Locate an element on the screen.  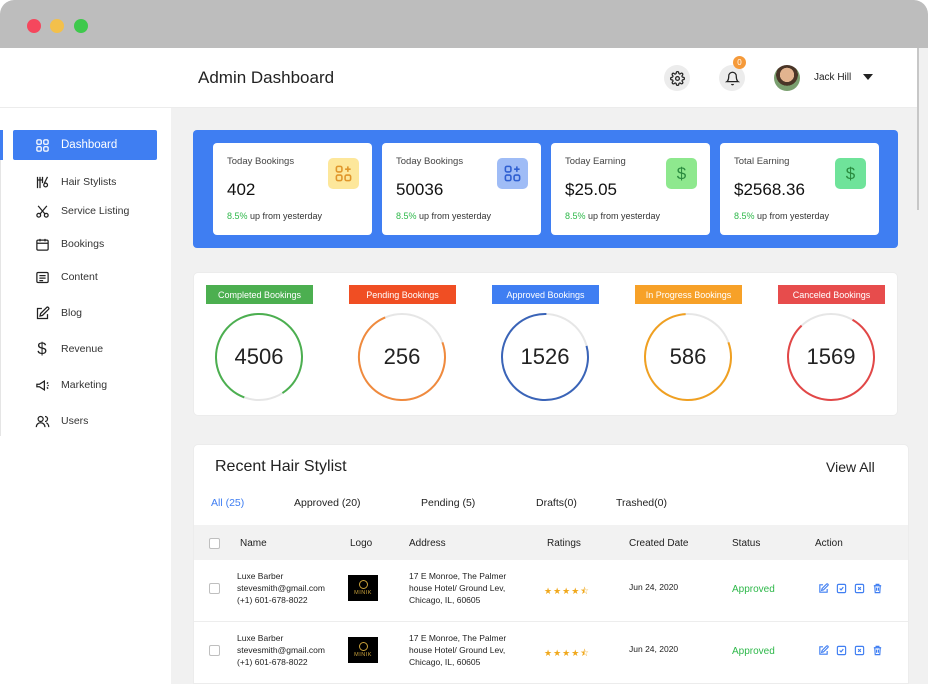
sidebar-item-label: Blog is located at coordinates (72, 313).